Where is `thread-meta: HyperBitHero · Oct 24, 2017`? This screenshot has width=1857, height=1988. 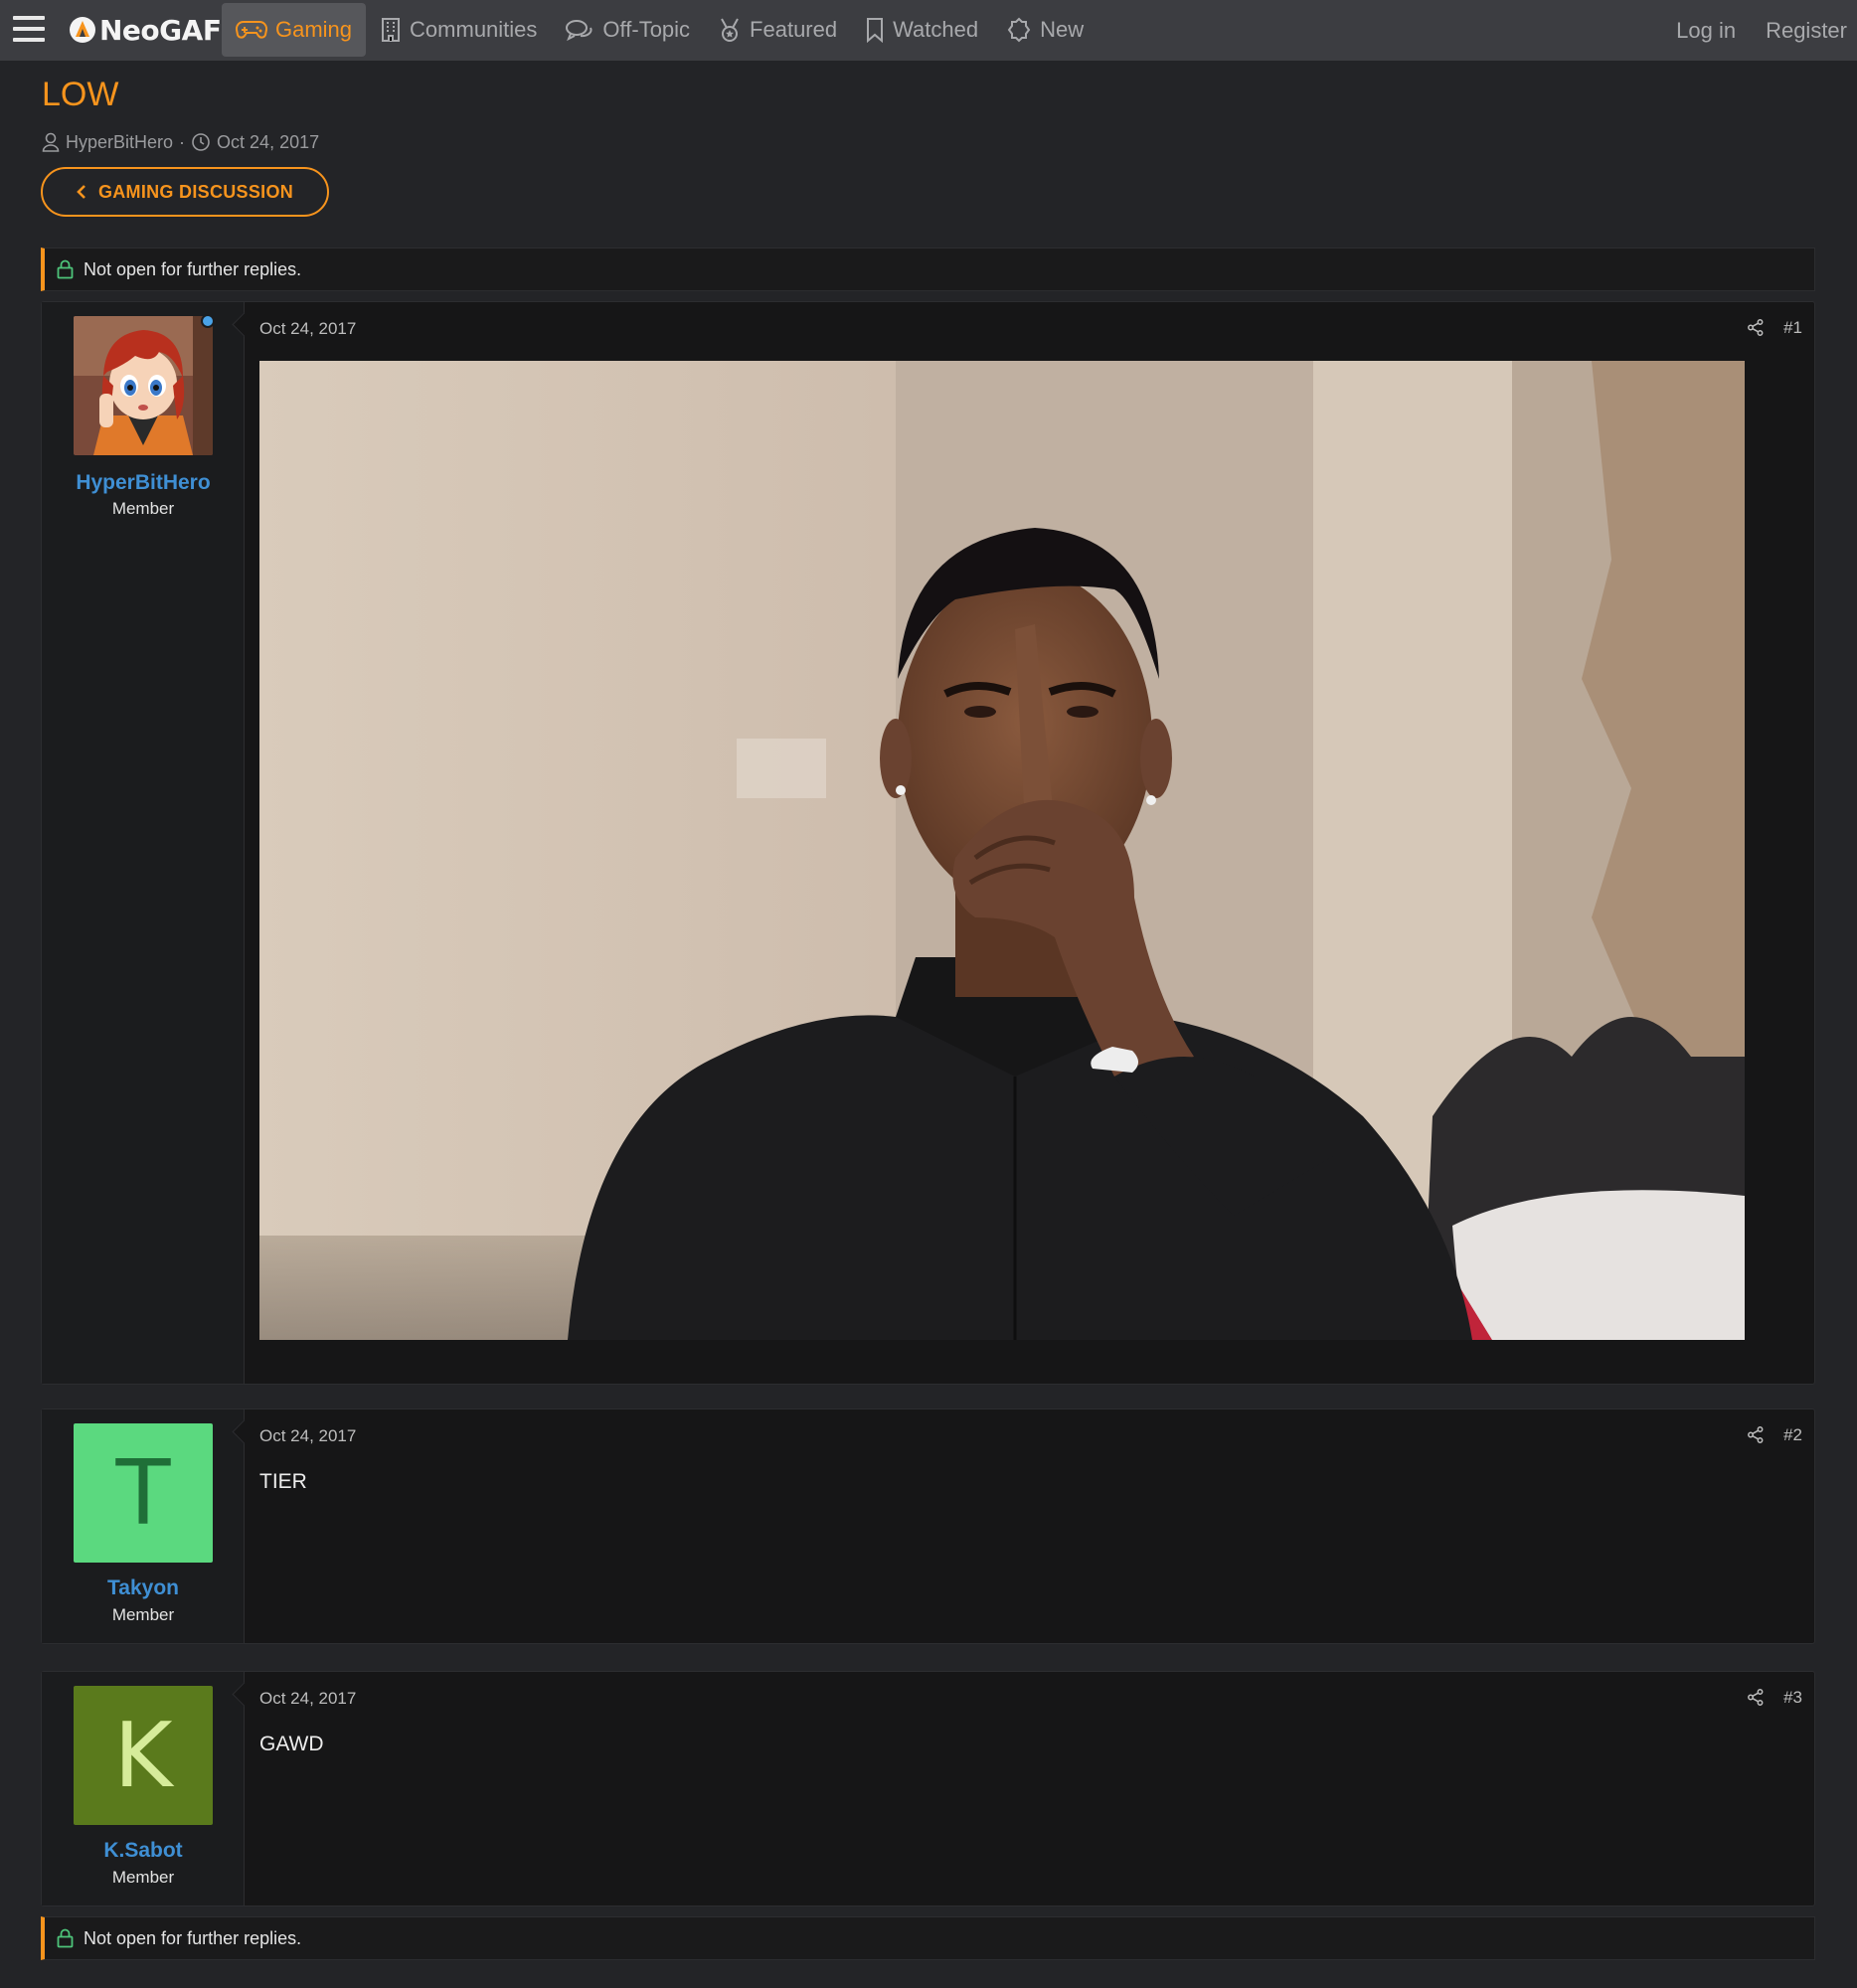 thread-meta: HyperBitHero · Oct 24, 2017 is located at coordinates (180, 142).